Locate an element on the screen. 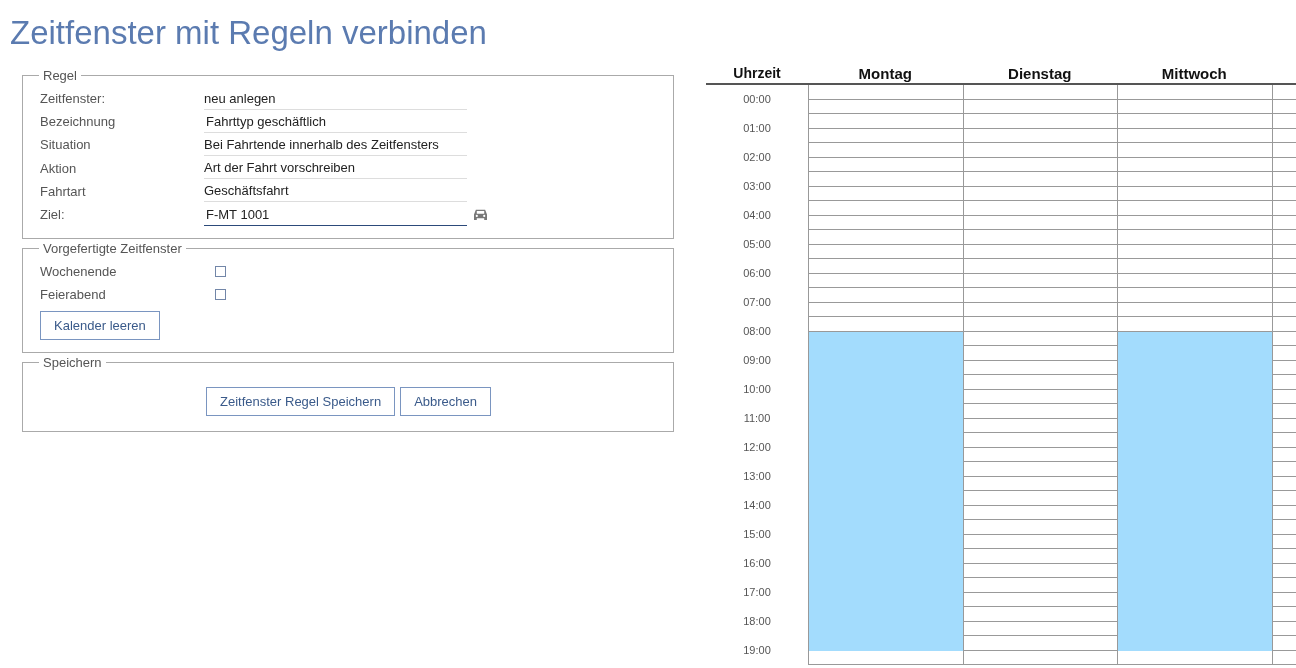 This screenshot has width=1296, height=668. hour-label: 11:00 is located at coordinates (757, 418).